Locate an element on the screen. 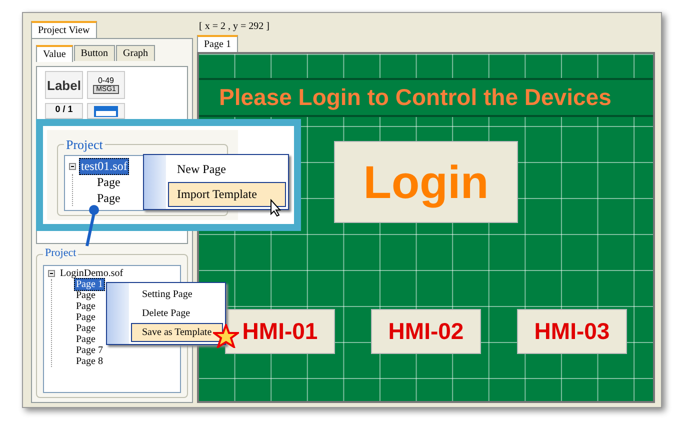  tree-item: Page 7 is located at coordinates (89, 350).